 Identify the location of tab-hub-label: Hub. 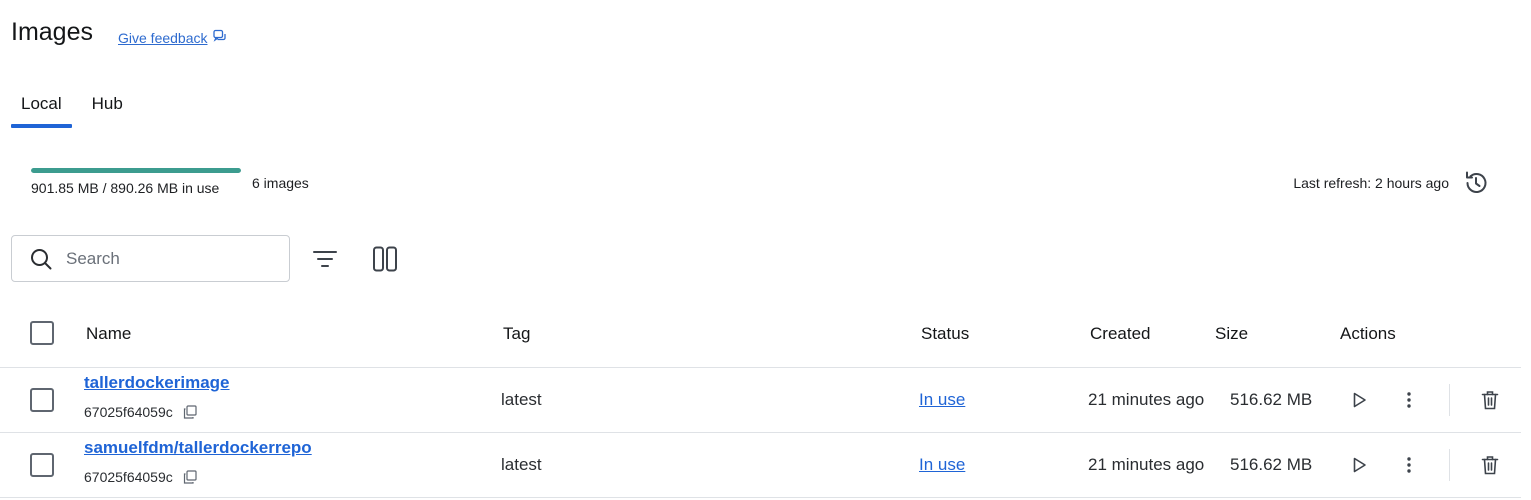
(107, 103).